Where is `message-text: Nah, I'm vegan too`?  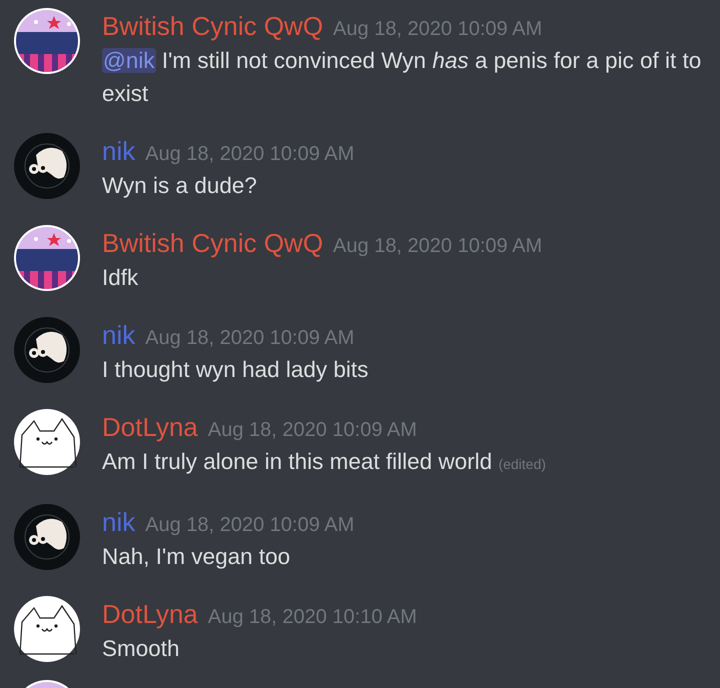
message-text: Nah, I'm vegan too is located at coordinates (196, 556).